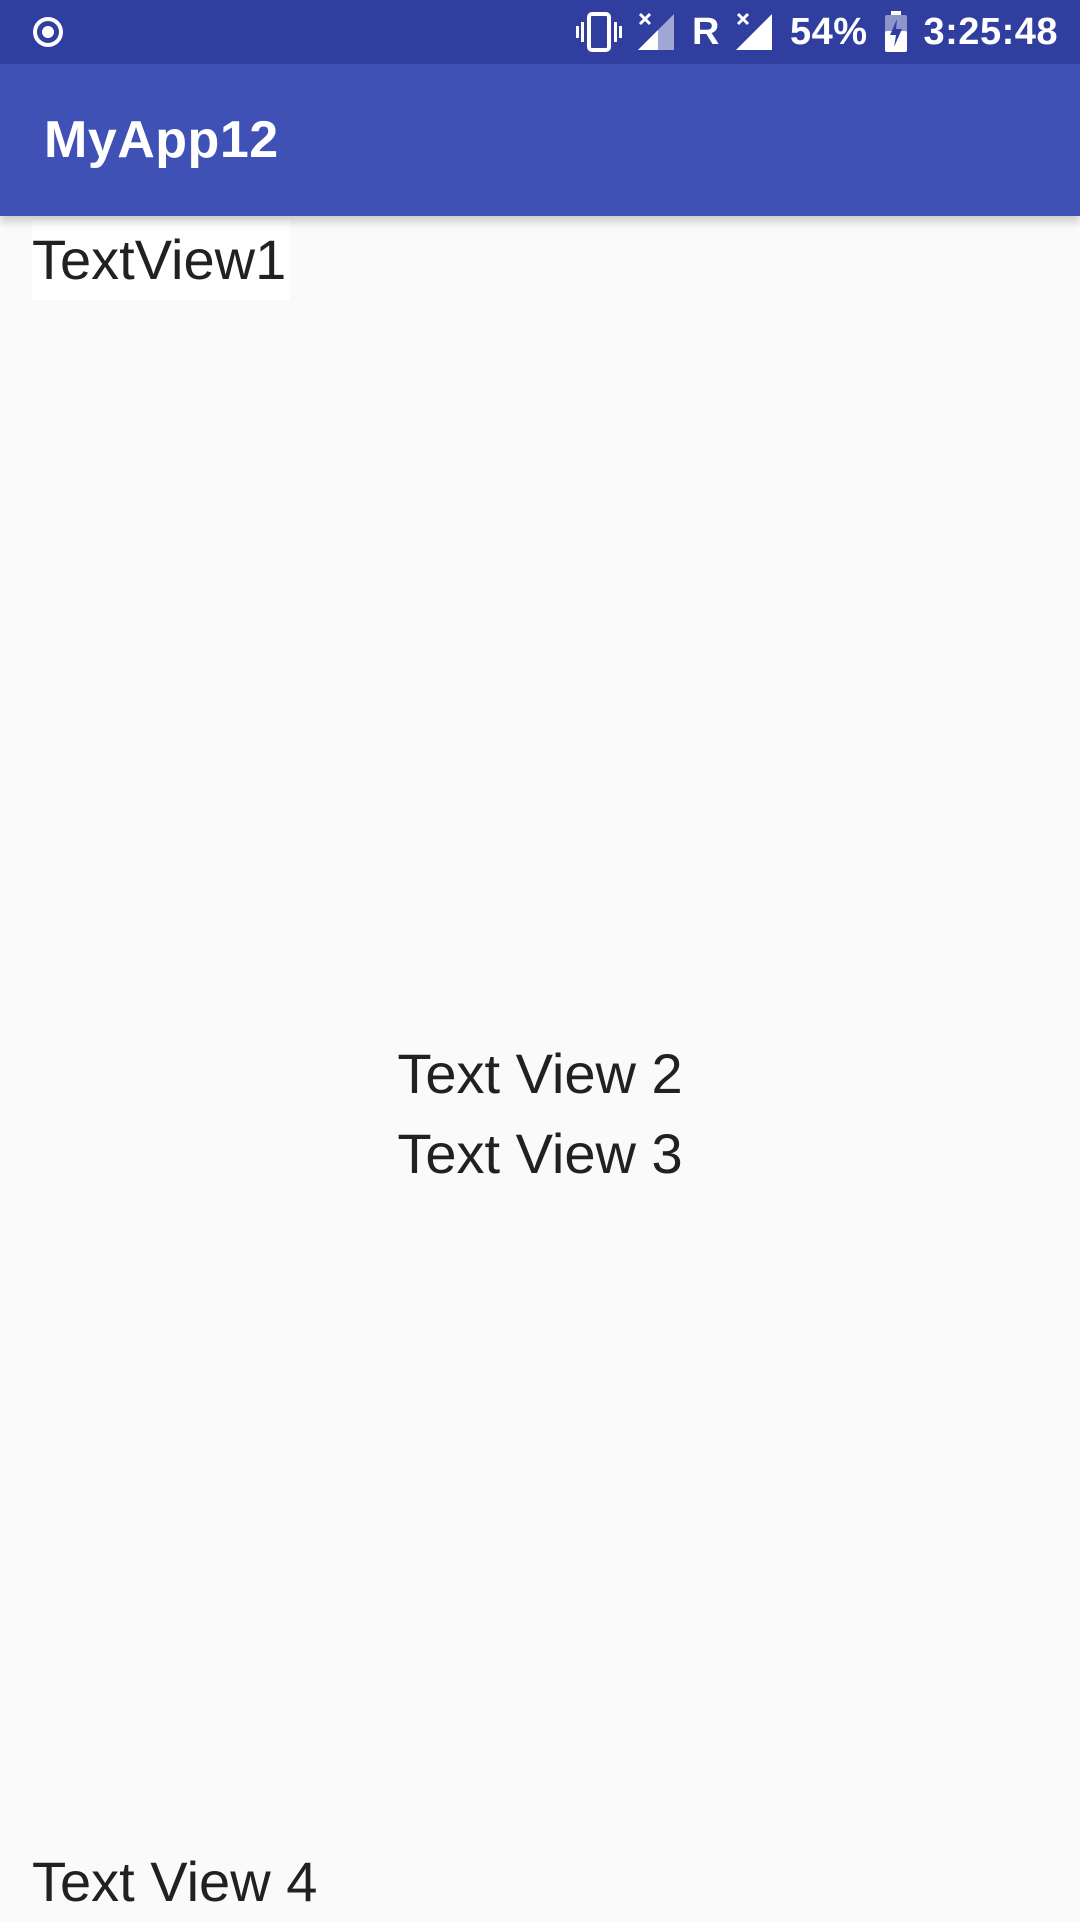 The height and width of the screenshot is (1922, 1080). Describe the element at coordinates (599, 32) in the screenshot. I see `vibrate-icon` at that location.